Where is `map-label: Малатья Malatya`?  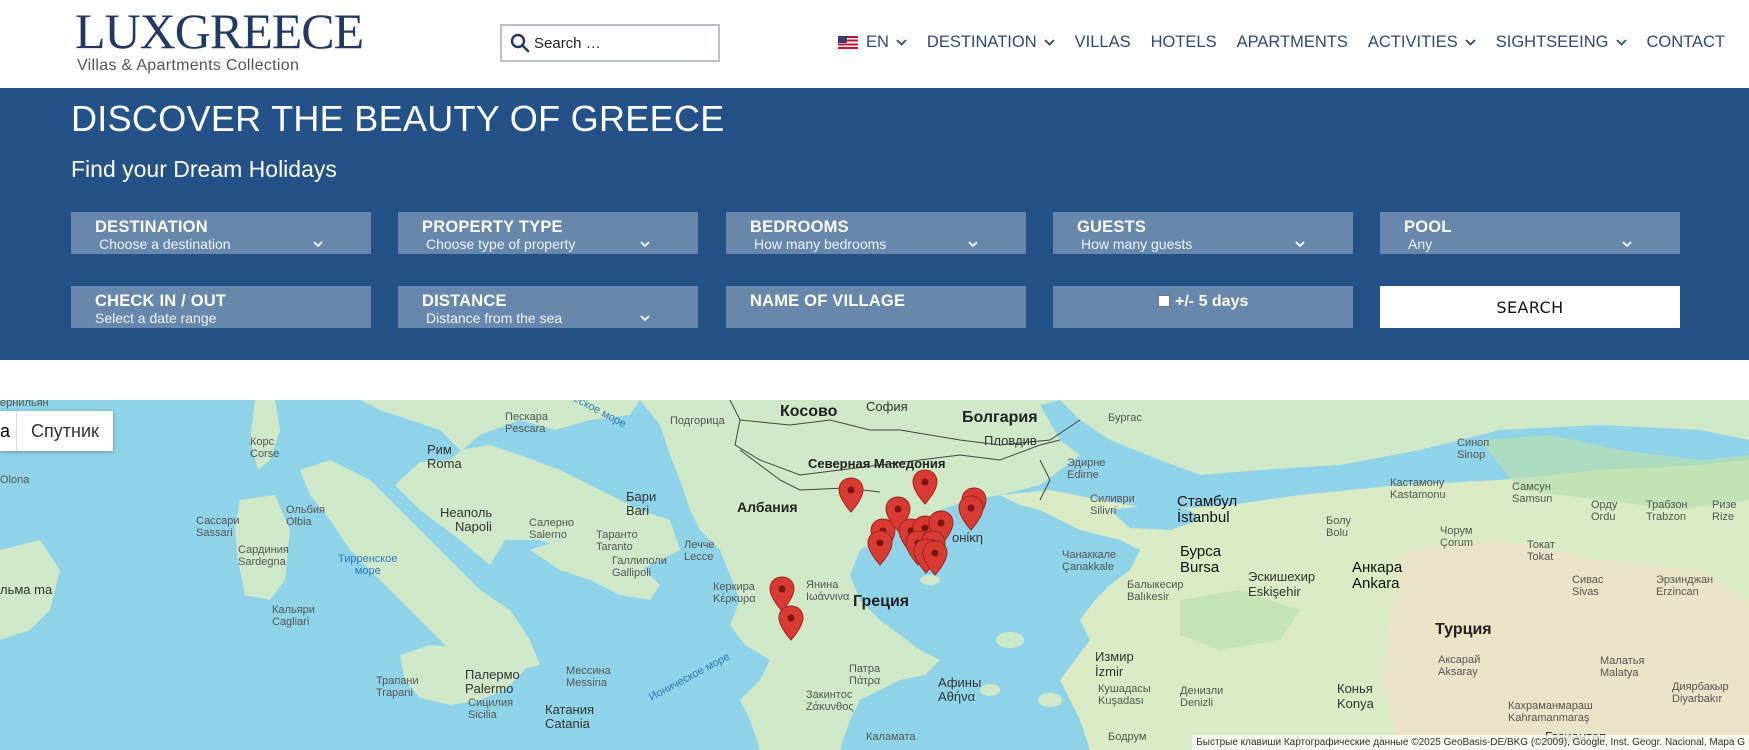 map-label: Малатья Malatya is located at coordinates (1622, 667).